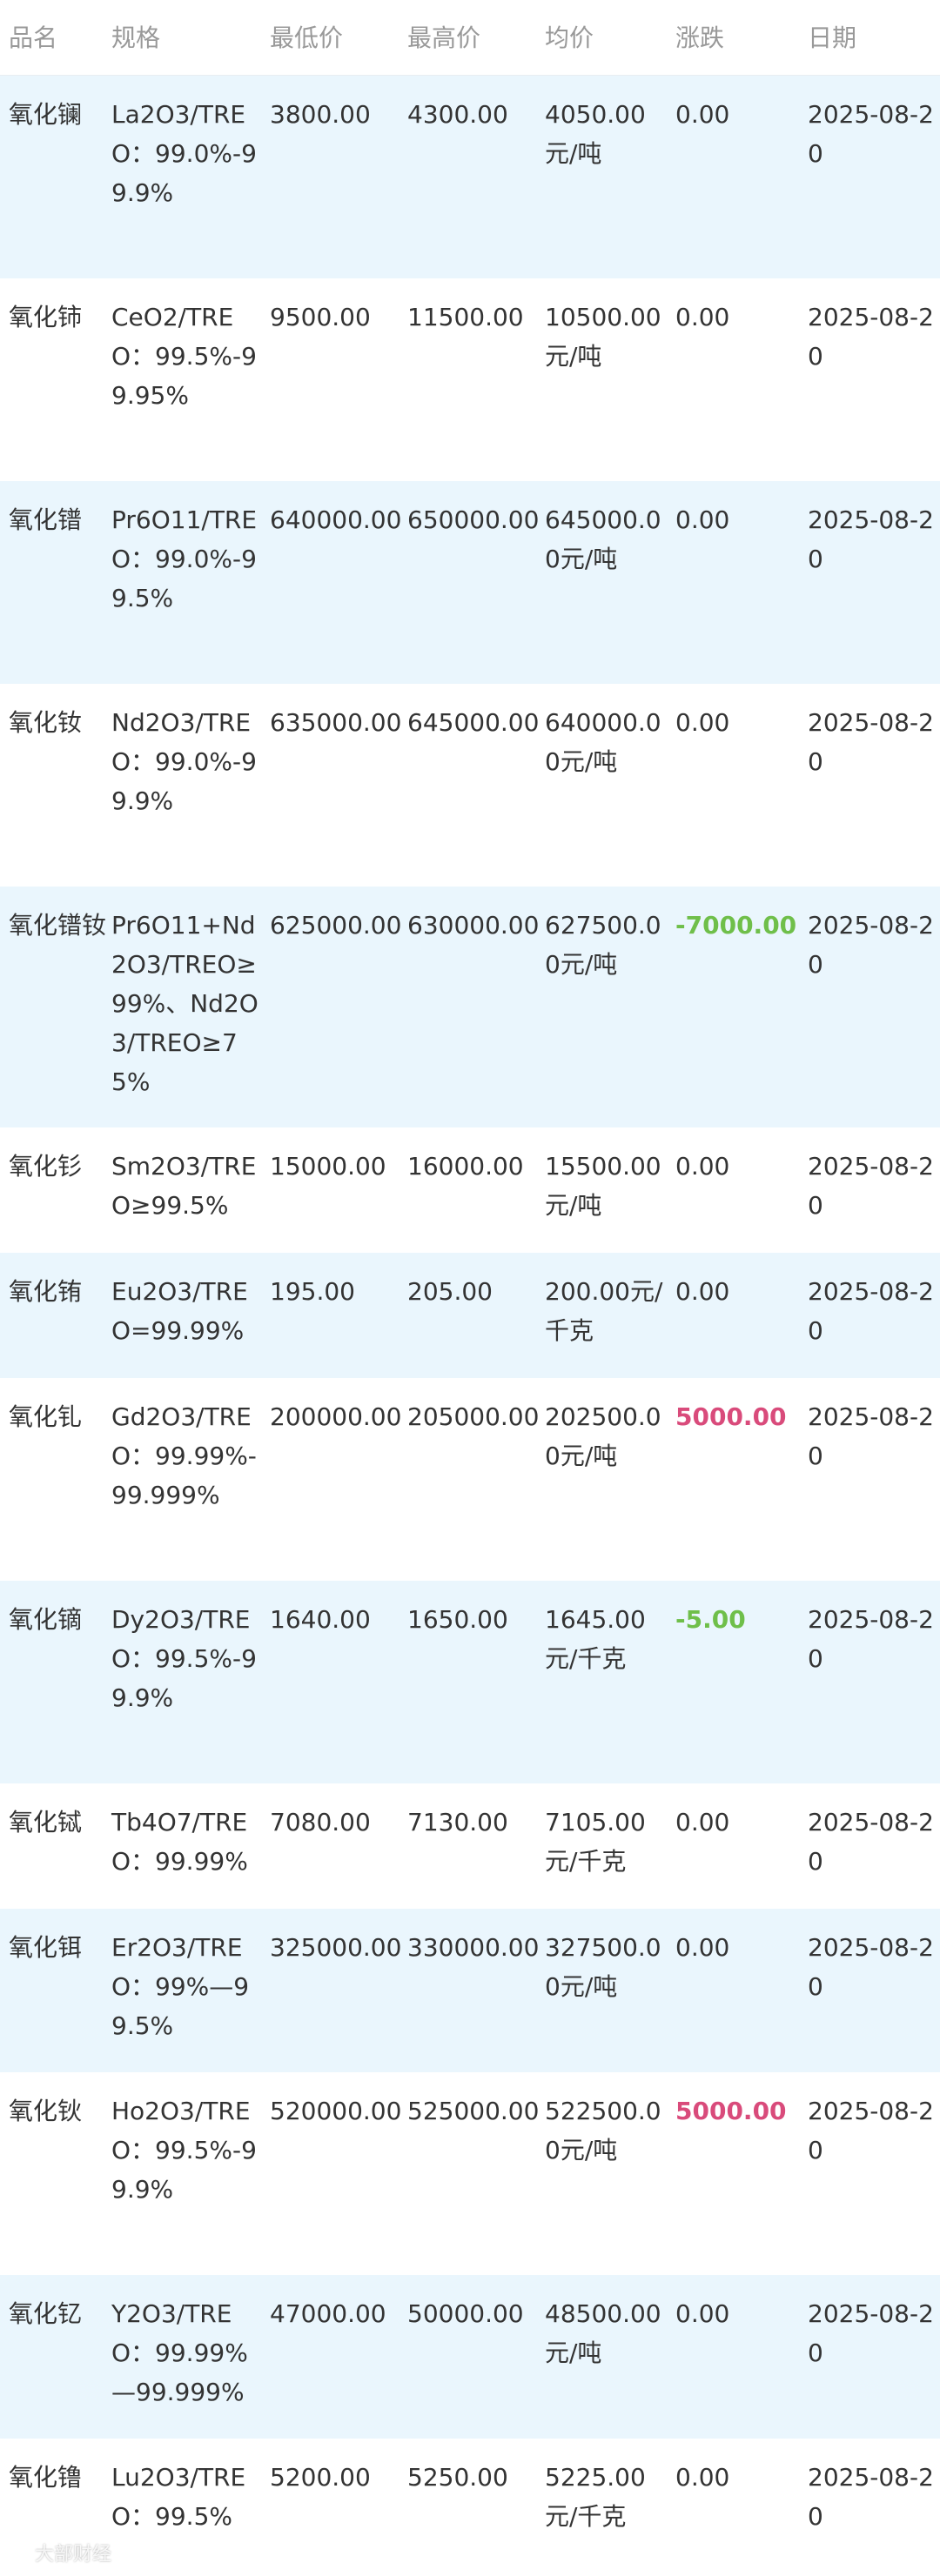 Image resolution: width=940 pixels, height=2576 pixels. What do you see at coordinates (184, 153) in the screenshot?
I see `cell-spec: La2O3/TREO：99.0%-99.9%` at bounding box center [184, 153].